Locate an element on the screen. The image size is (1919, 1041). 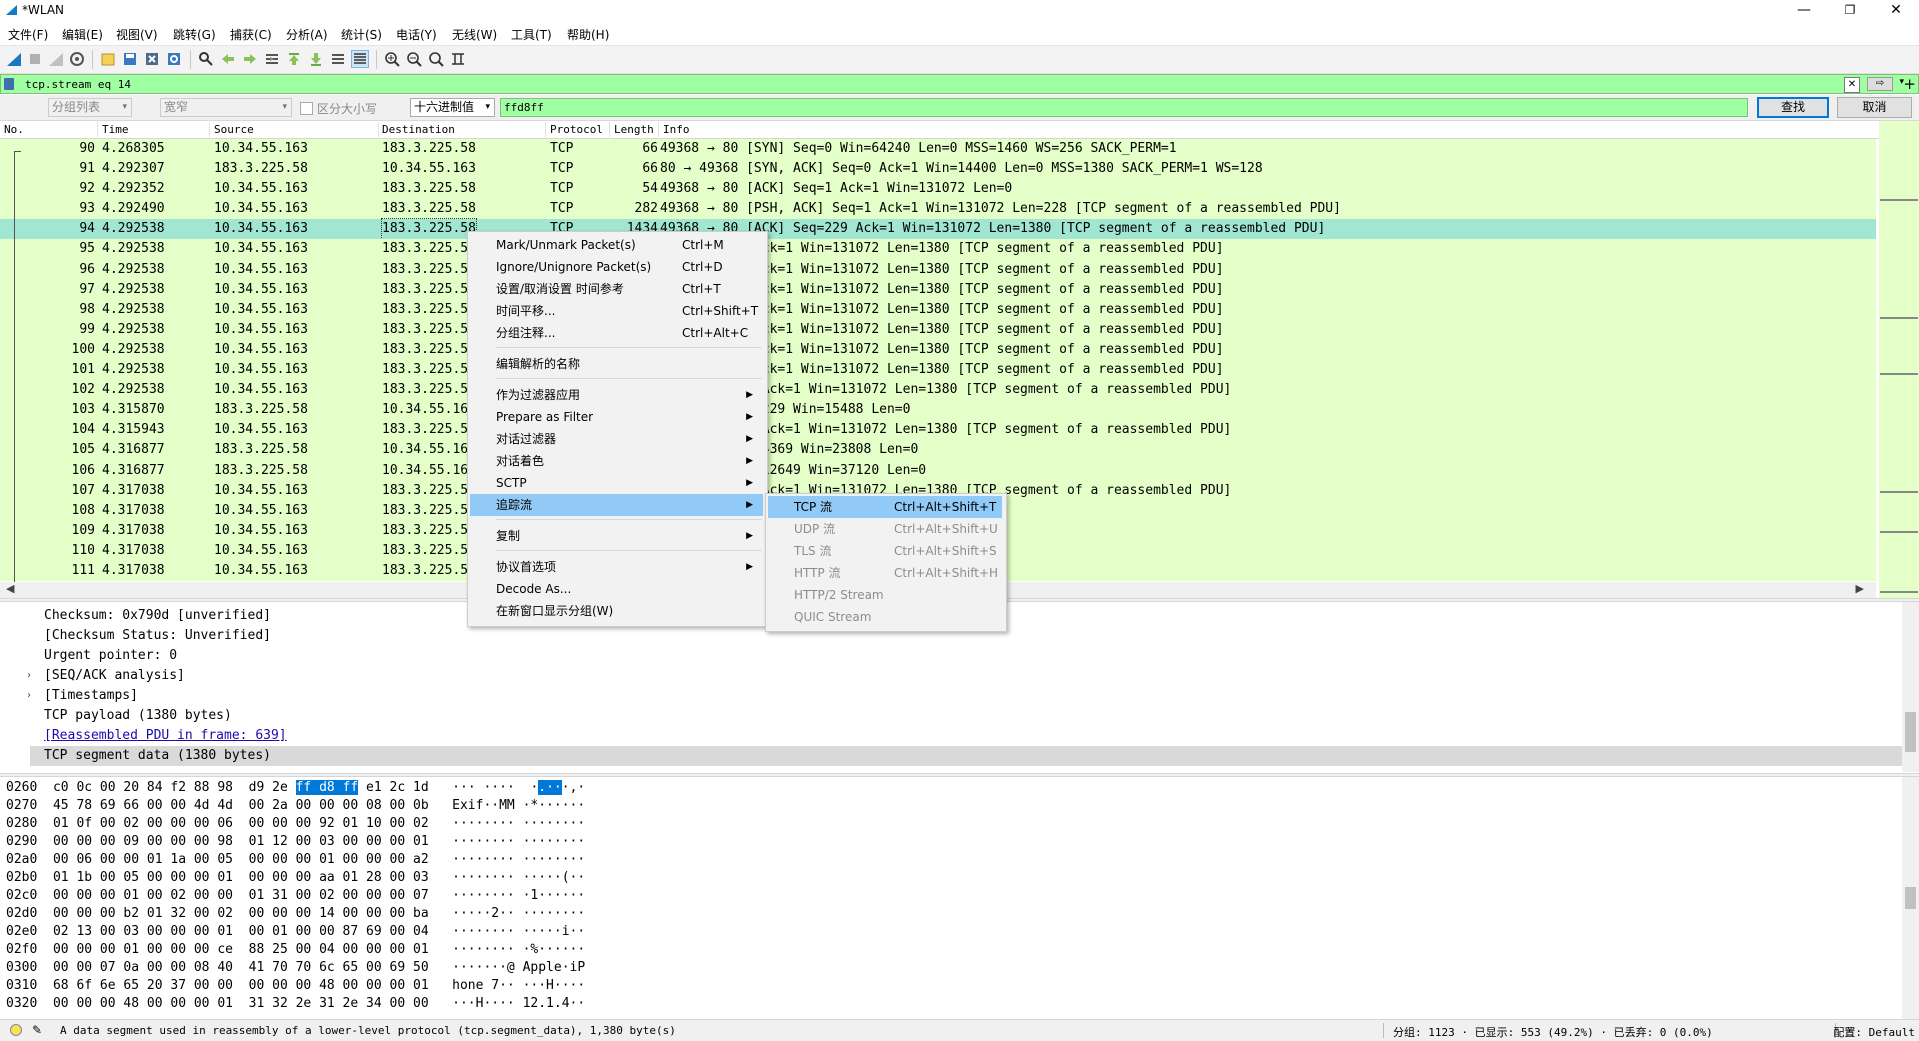
go-last-packet-icon is located at coordinates (316, 59).